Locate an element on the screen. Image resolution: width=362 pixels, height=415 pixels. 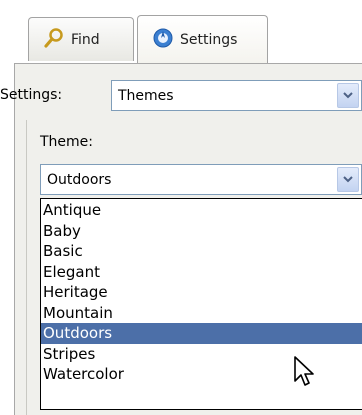
mouse-pointer-icon is located at coordinates (305, 374).